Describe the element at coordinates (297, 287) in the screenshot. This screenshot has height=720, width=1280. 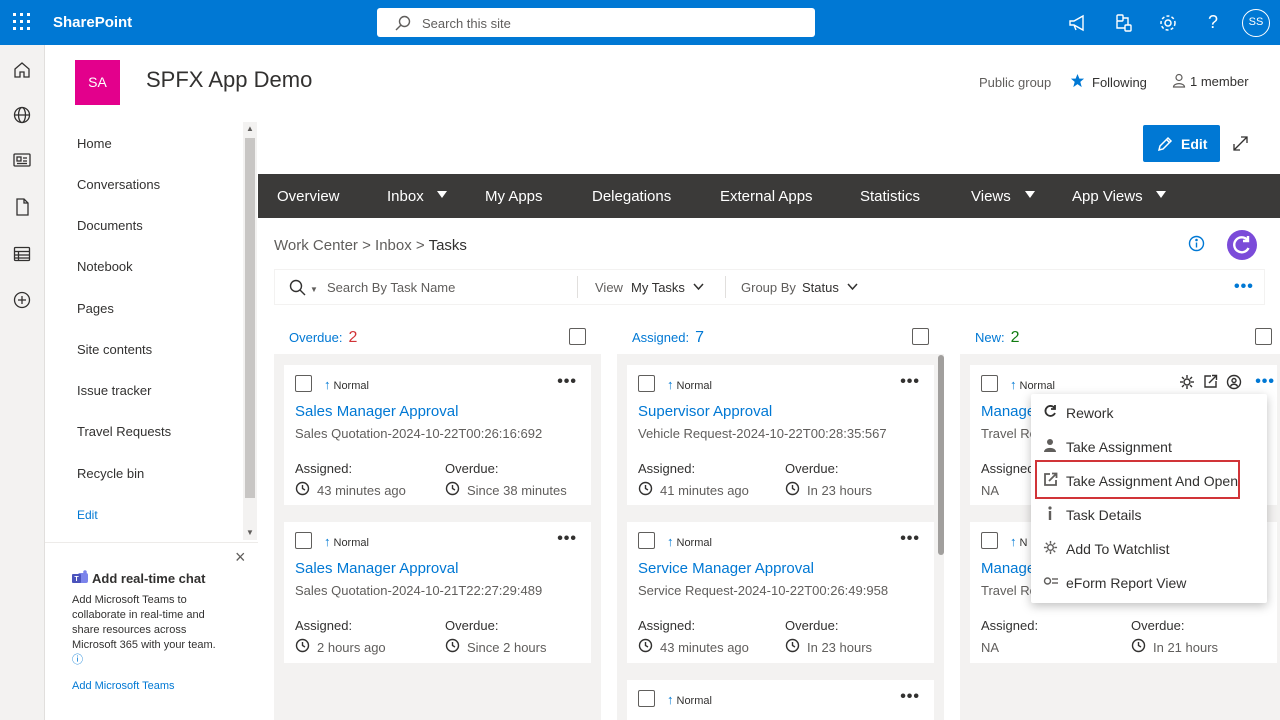
I see `search-icon` at that location.